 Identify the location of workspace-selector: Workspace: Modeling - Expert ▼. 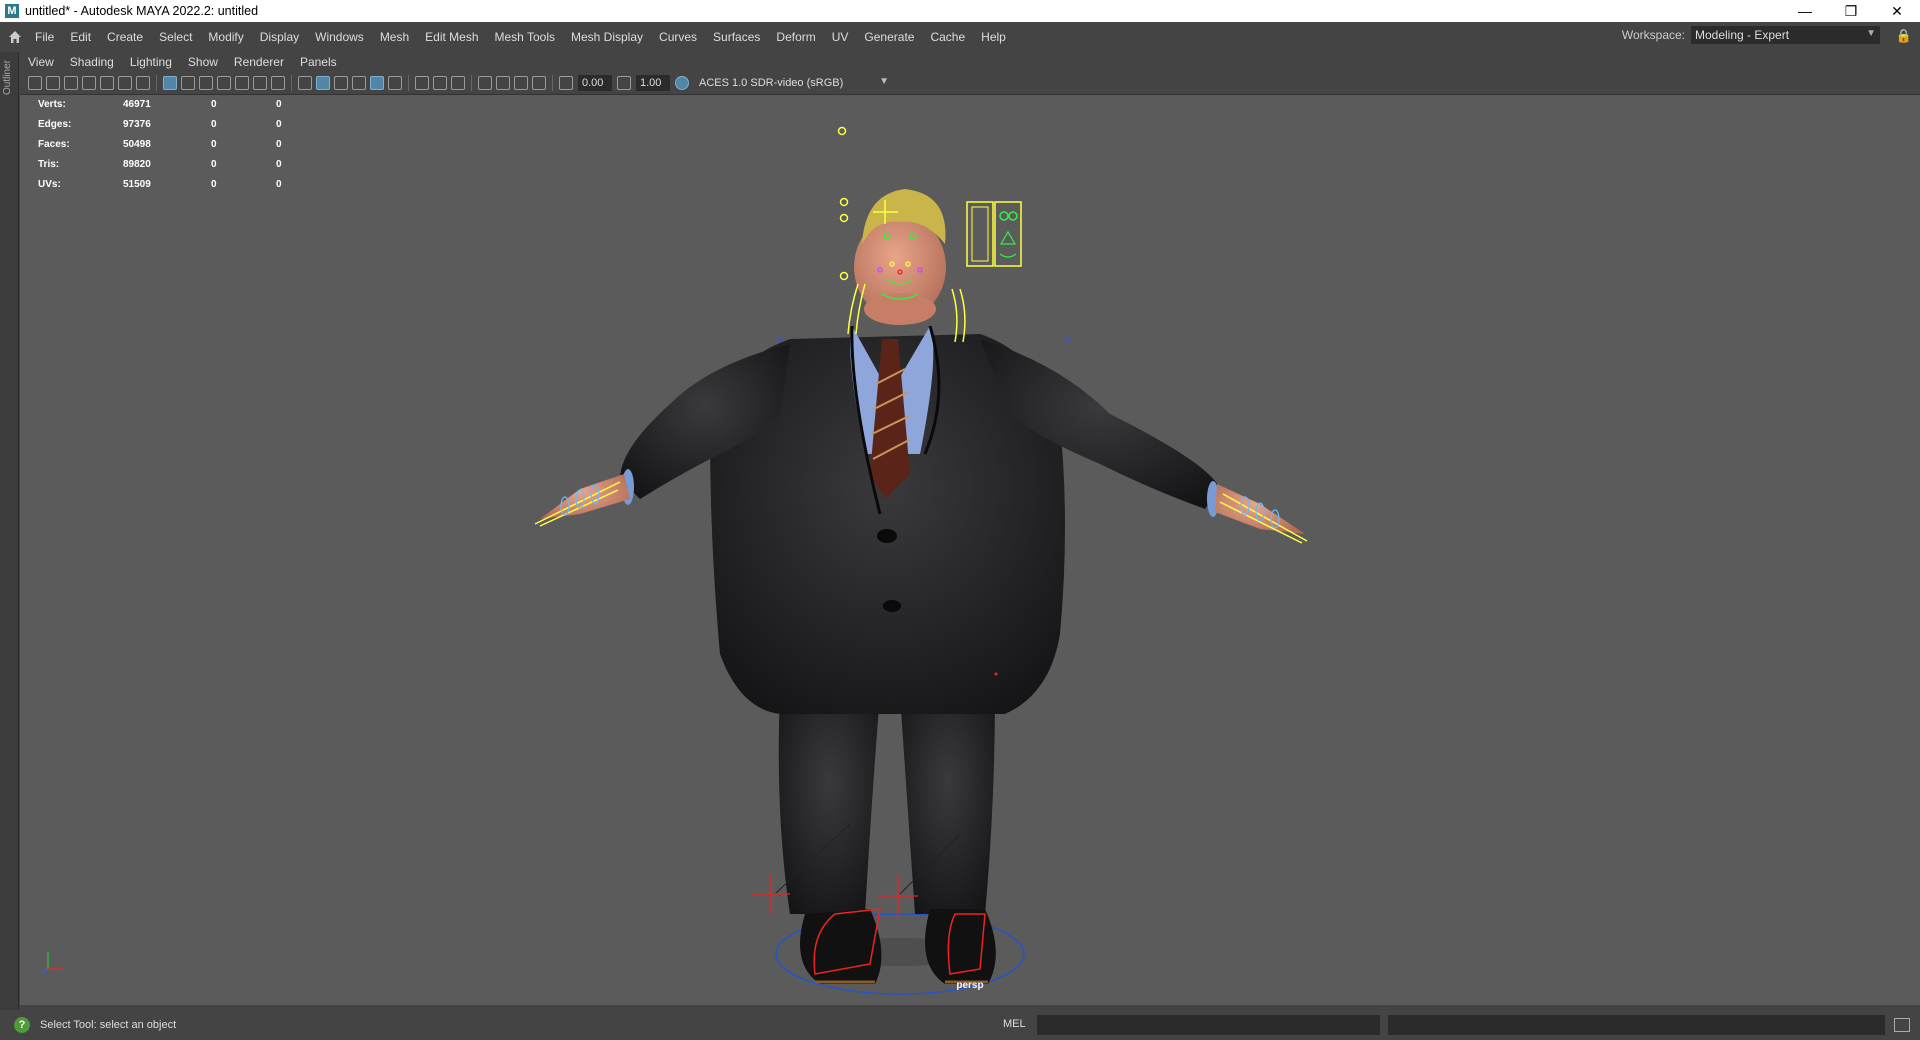
(1751, 35).